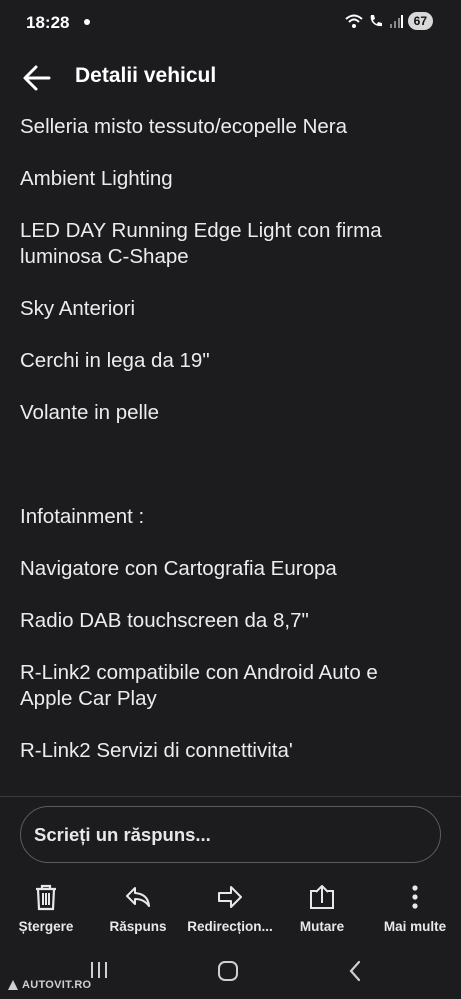  I want to click on watermark: AUTOVIT.RO, so click(49, 985).